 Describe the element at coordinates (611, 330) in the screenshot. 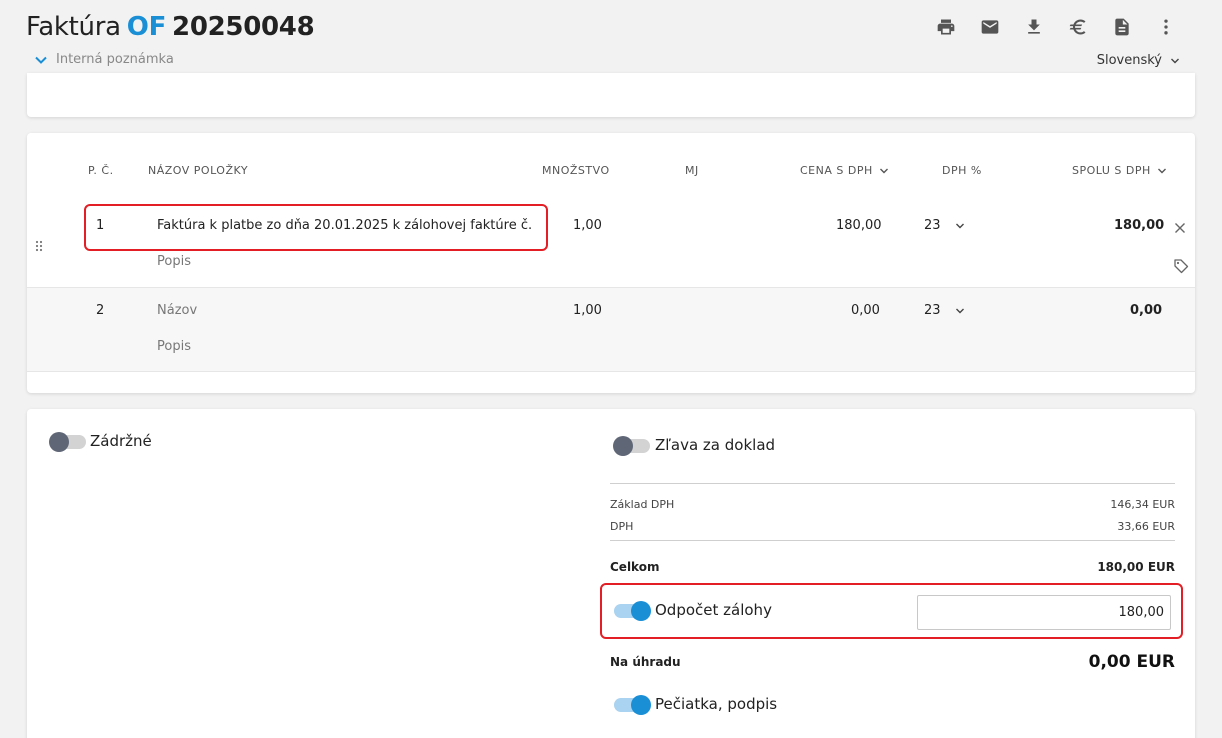

I see `table-row` at that location.